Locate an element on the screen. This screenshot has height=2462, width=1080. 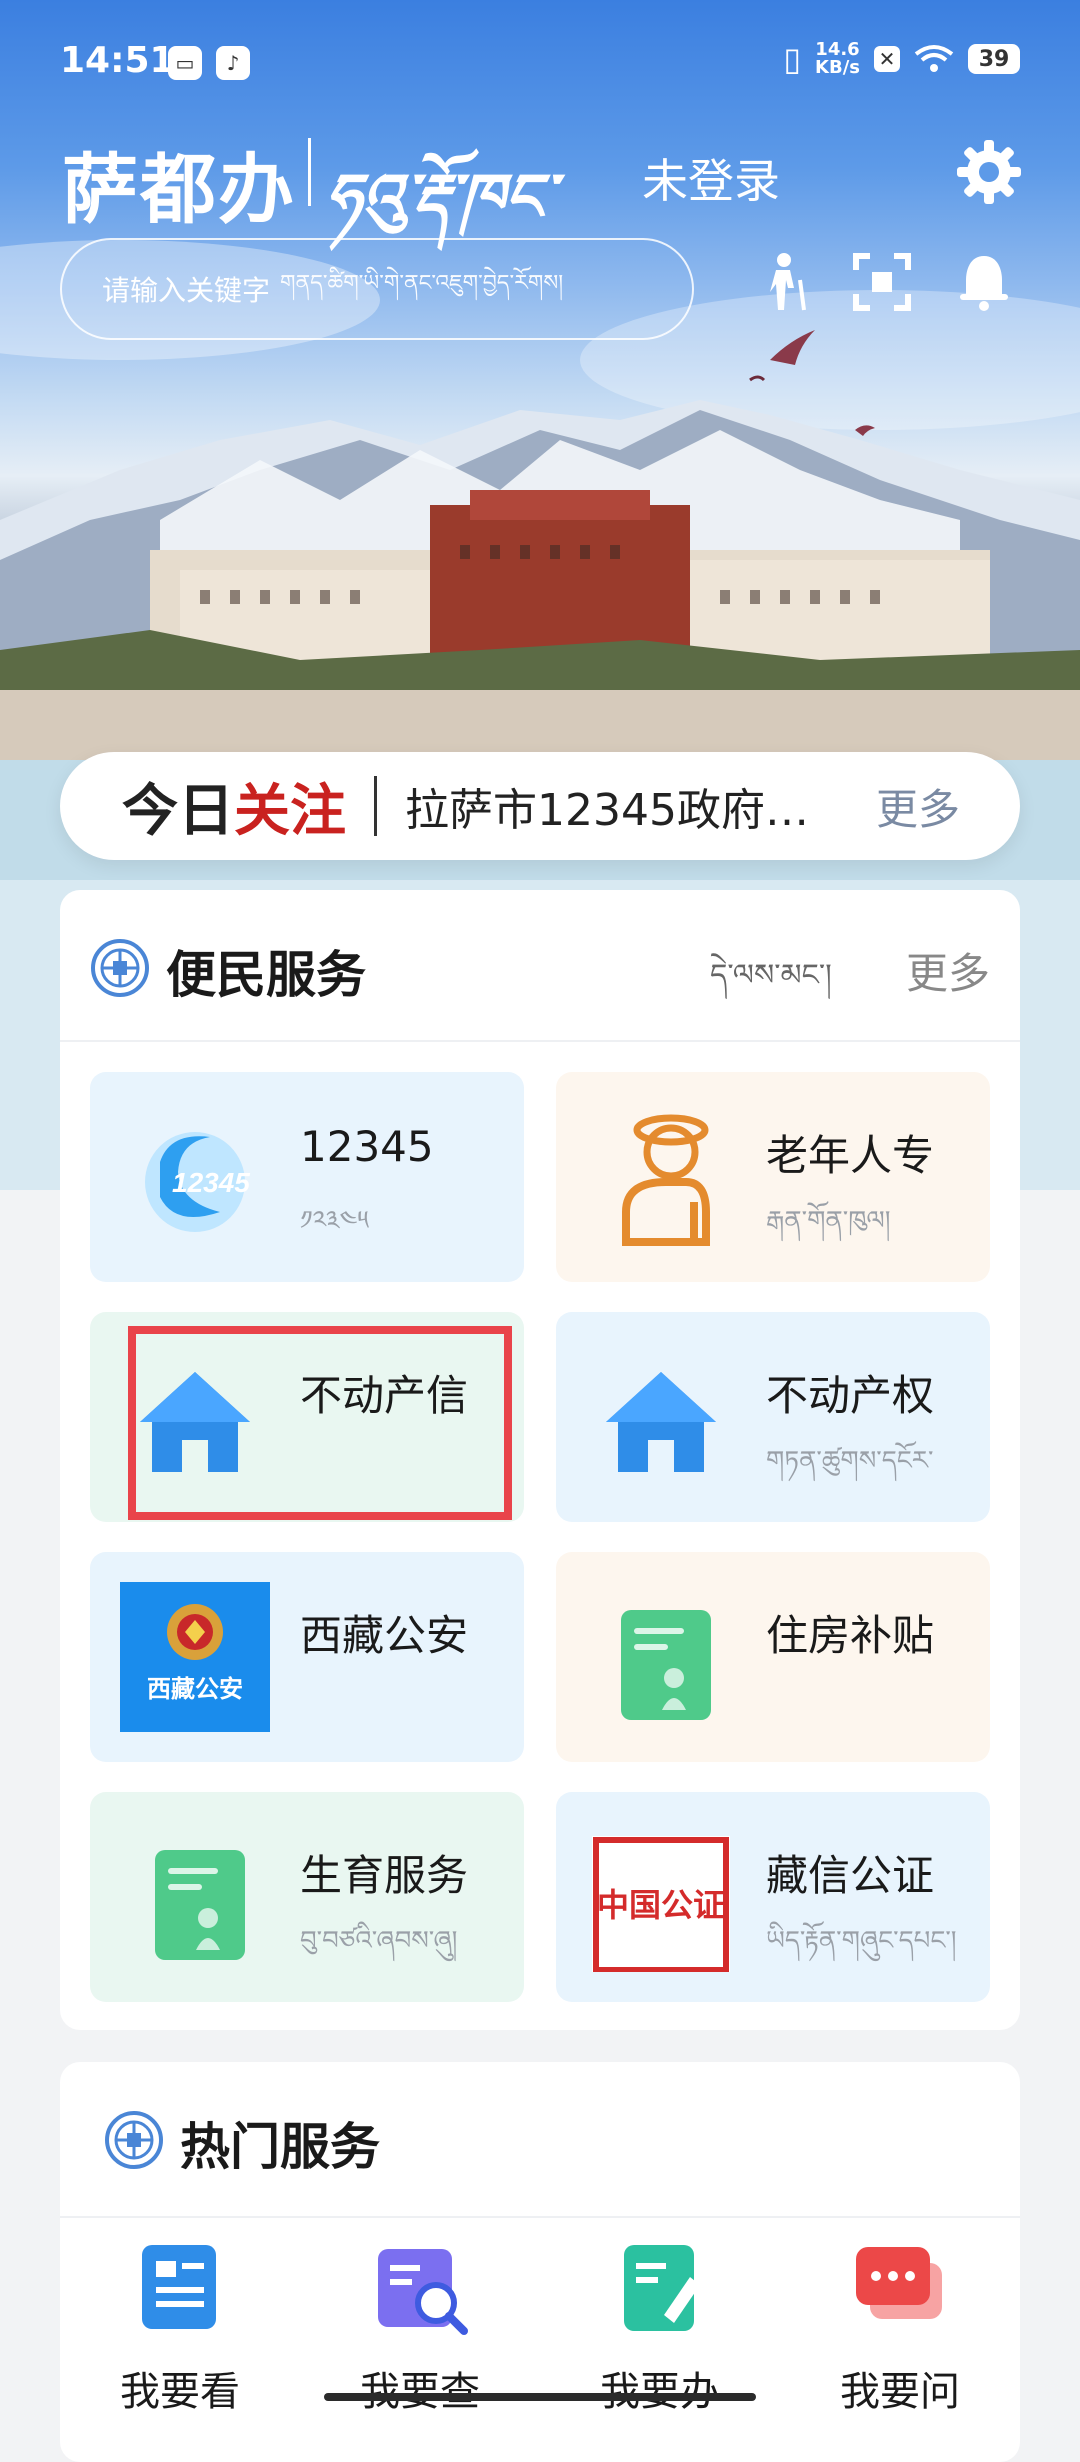
net-speed: 14.6 KB/s is located at coordinates (837, 59).